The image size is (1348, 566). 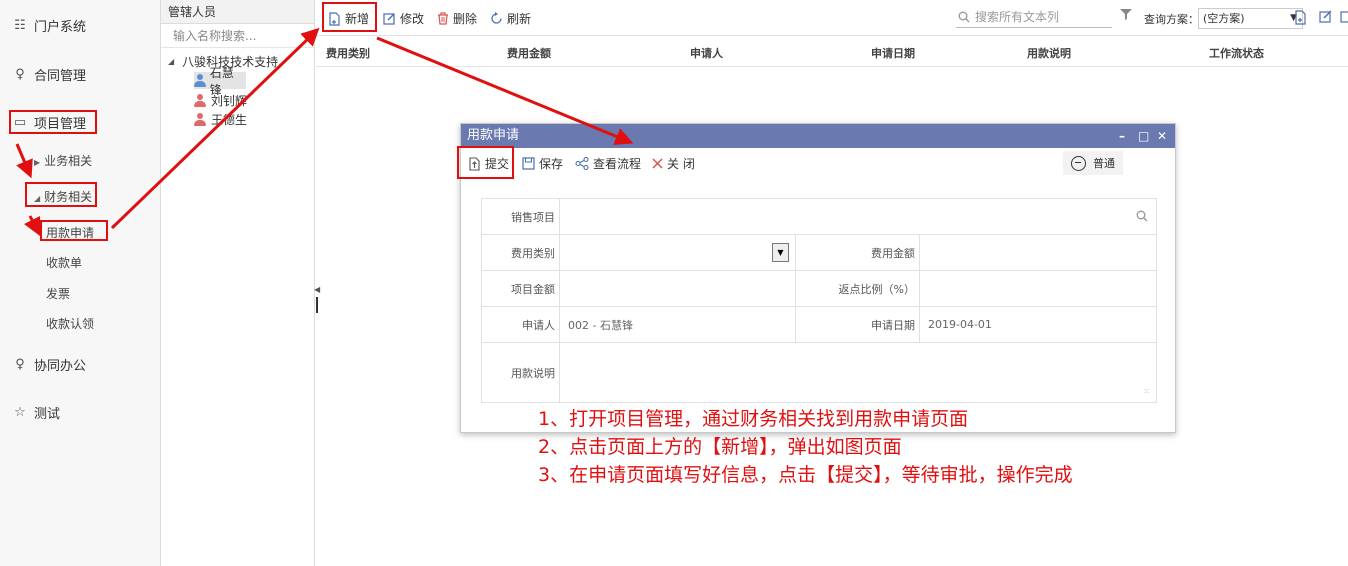 What do you see at coordinates (720, 447) in the screenshot?
I see `instruction-step-2: 2、点击页面上方的【新增】，弹出如图页面` at bounding box center [720, 447].